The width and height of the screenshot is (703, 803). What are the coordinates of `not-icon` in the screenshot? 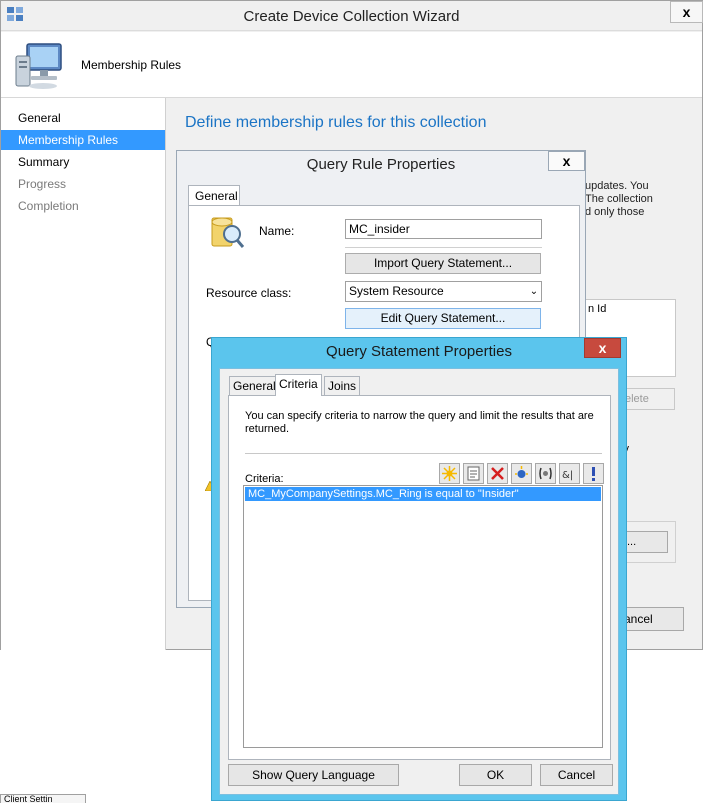 It's located at (593, 474).